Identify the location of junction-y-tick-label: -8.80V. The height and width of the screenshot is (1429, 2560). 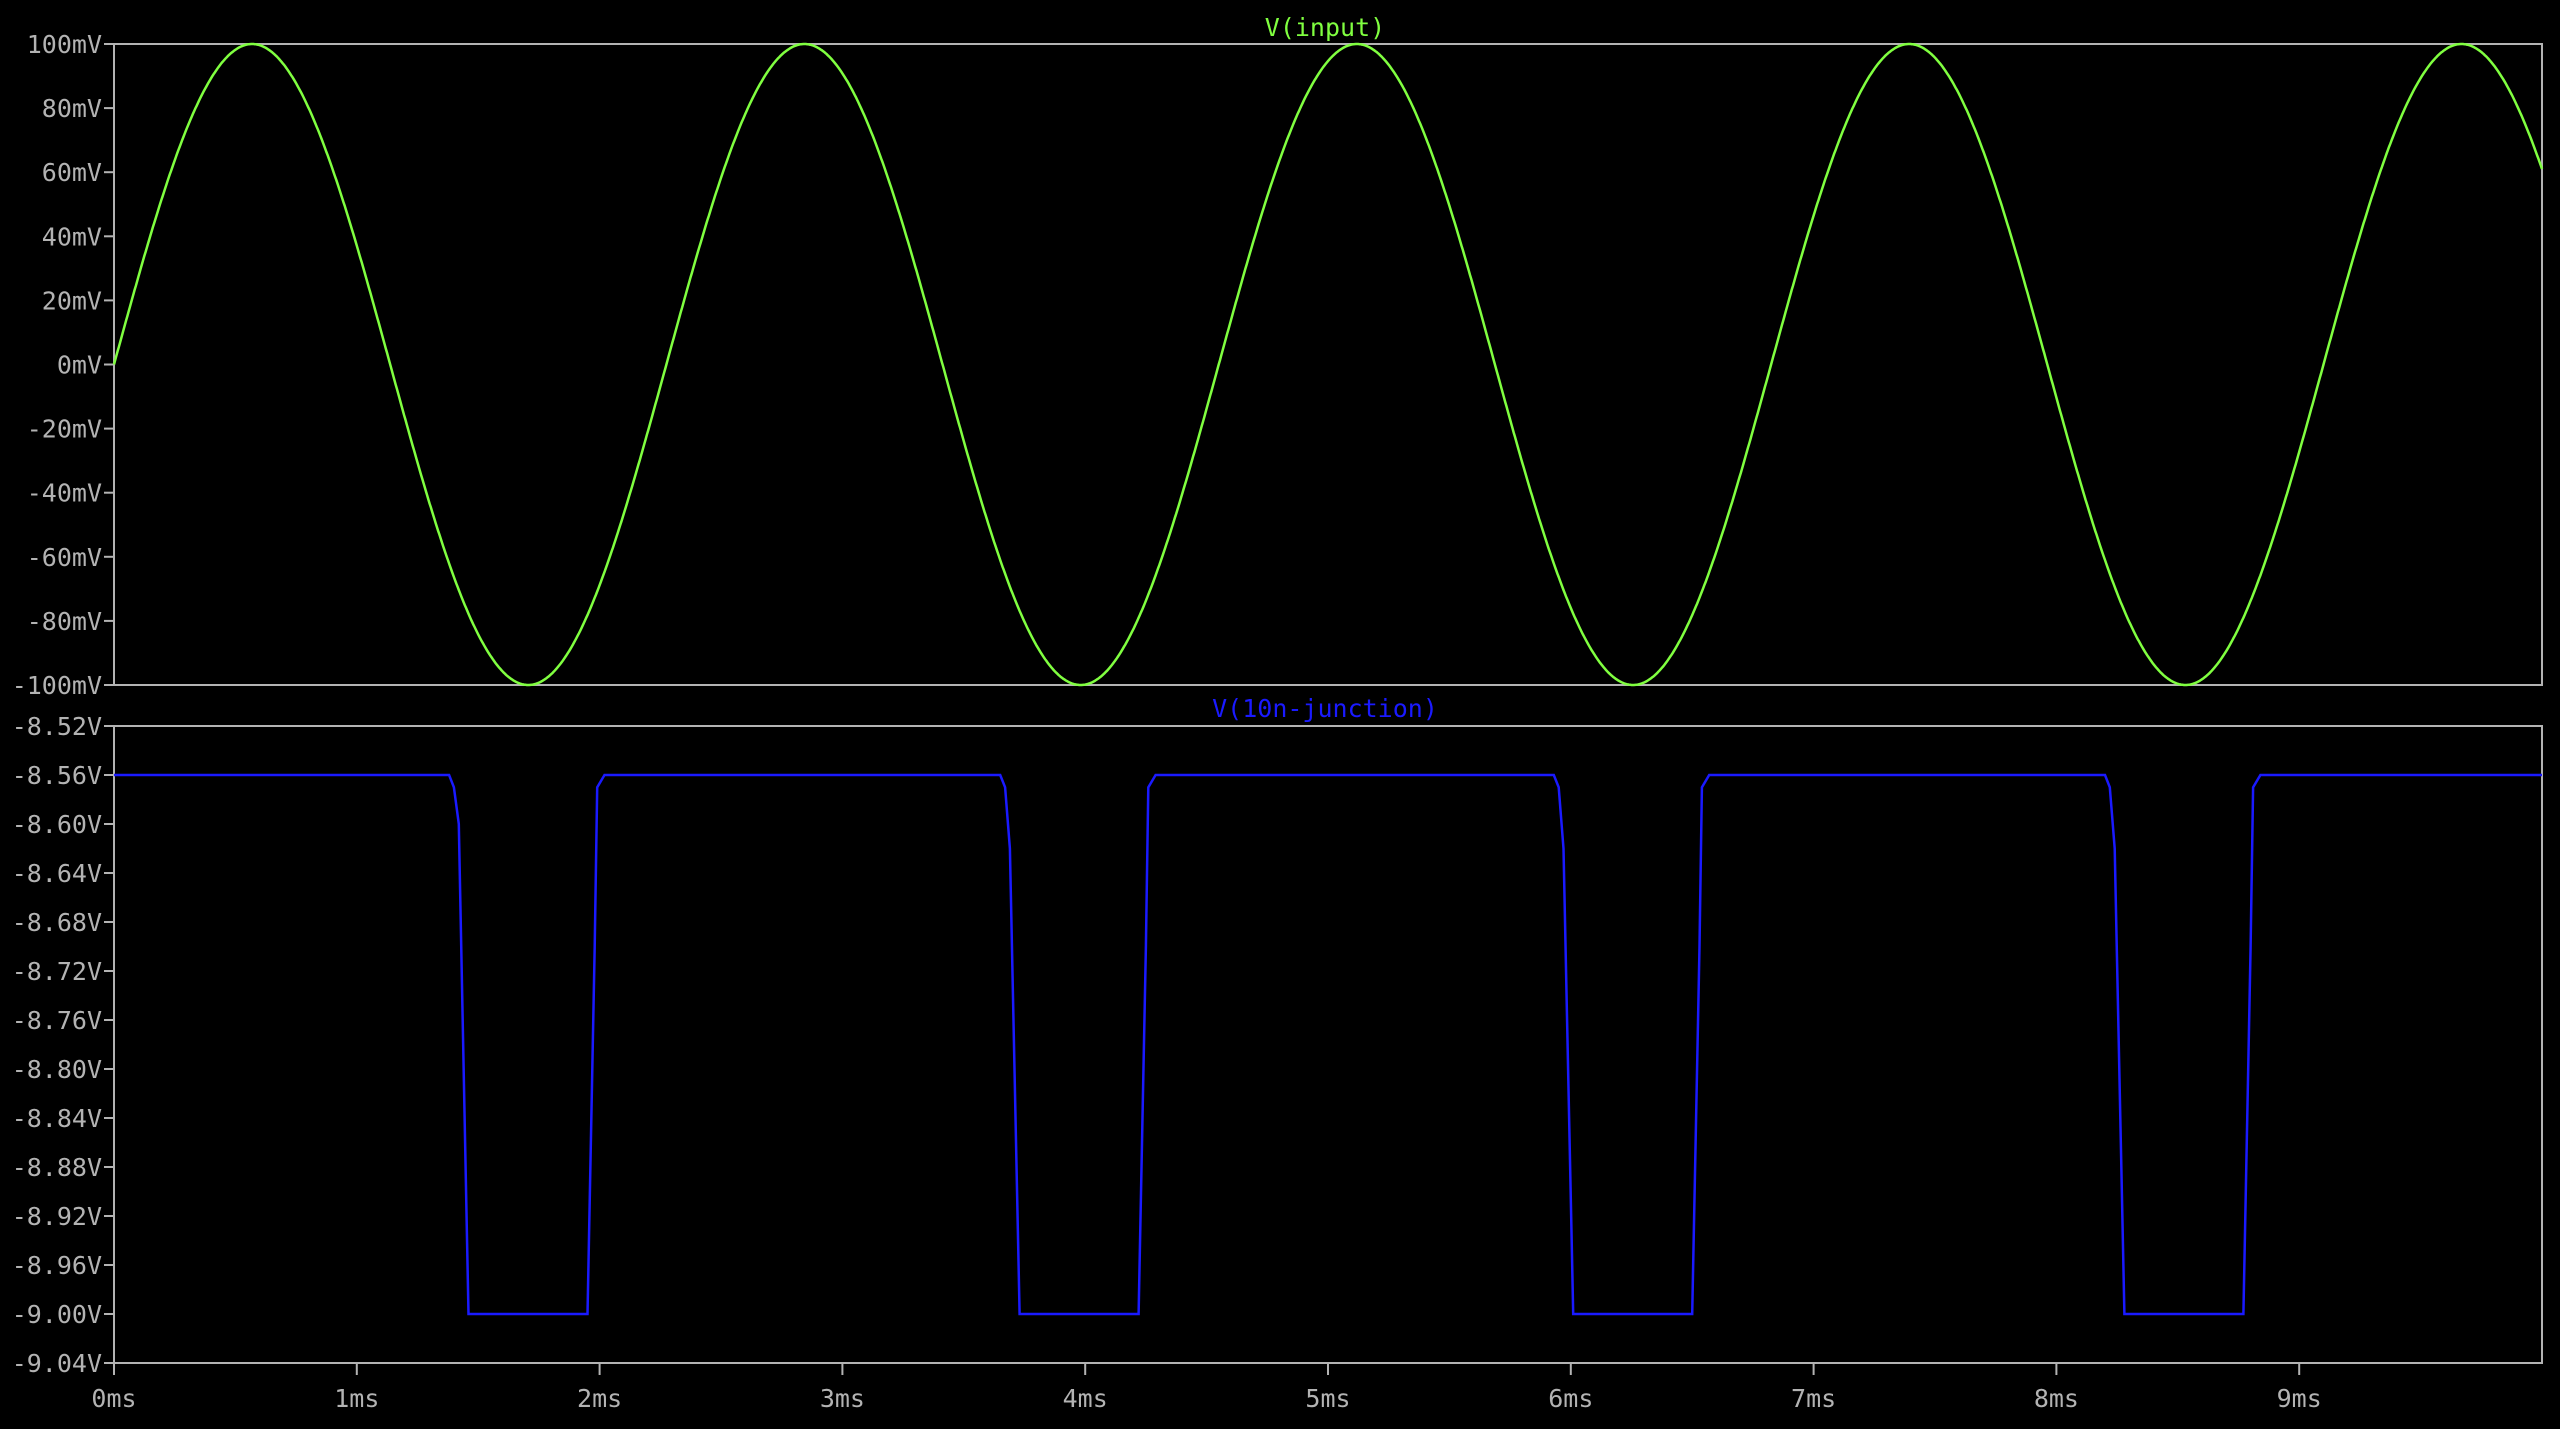
(57, 1069).